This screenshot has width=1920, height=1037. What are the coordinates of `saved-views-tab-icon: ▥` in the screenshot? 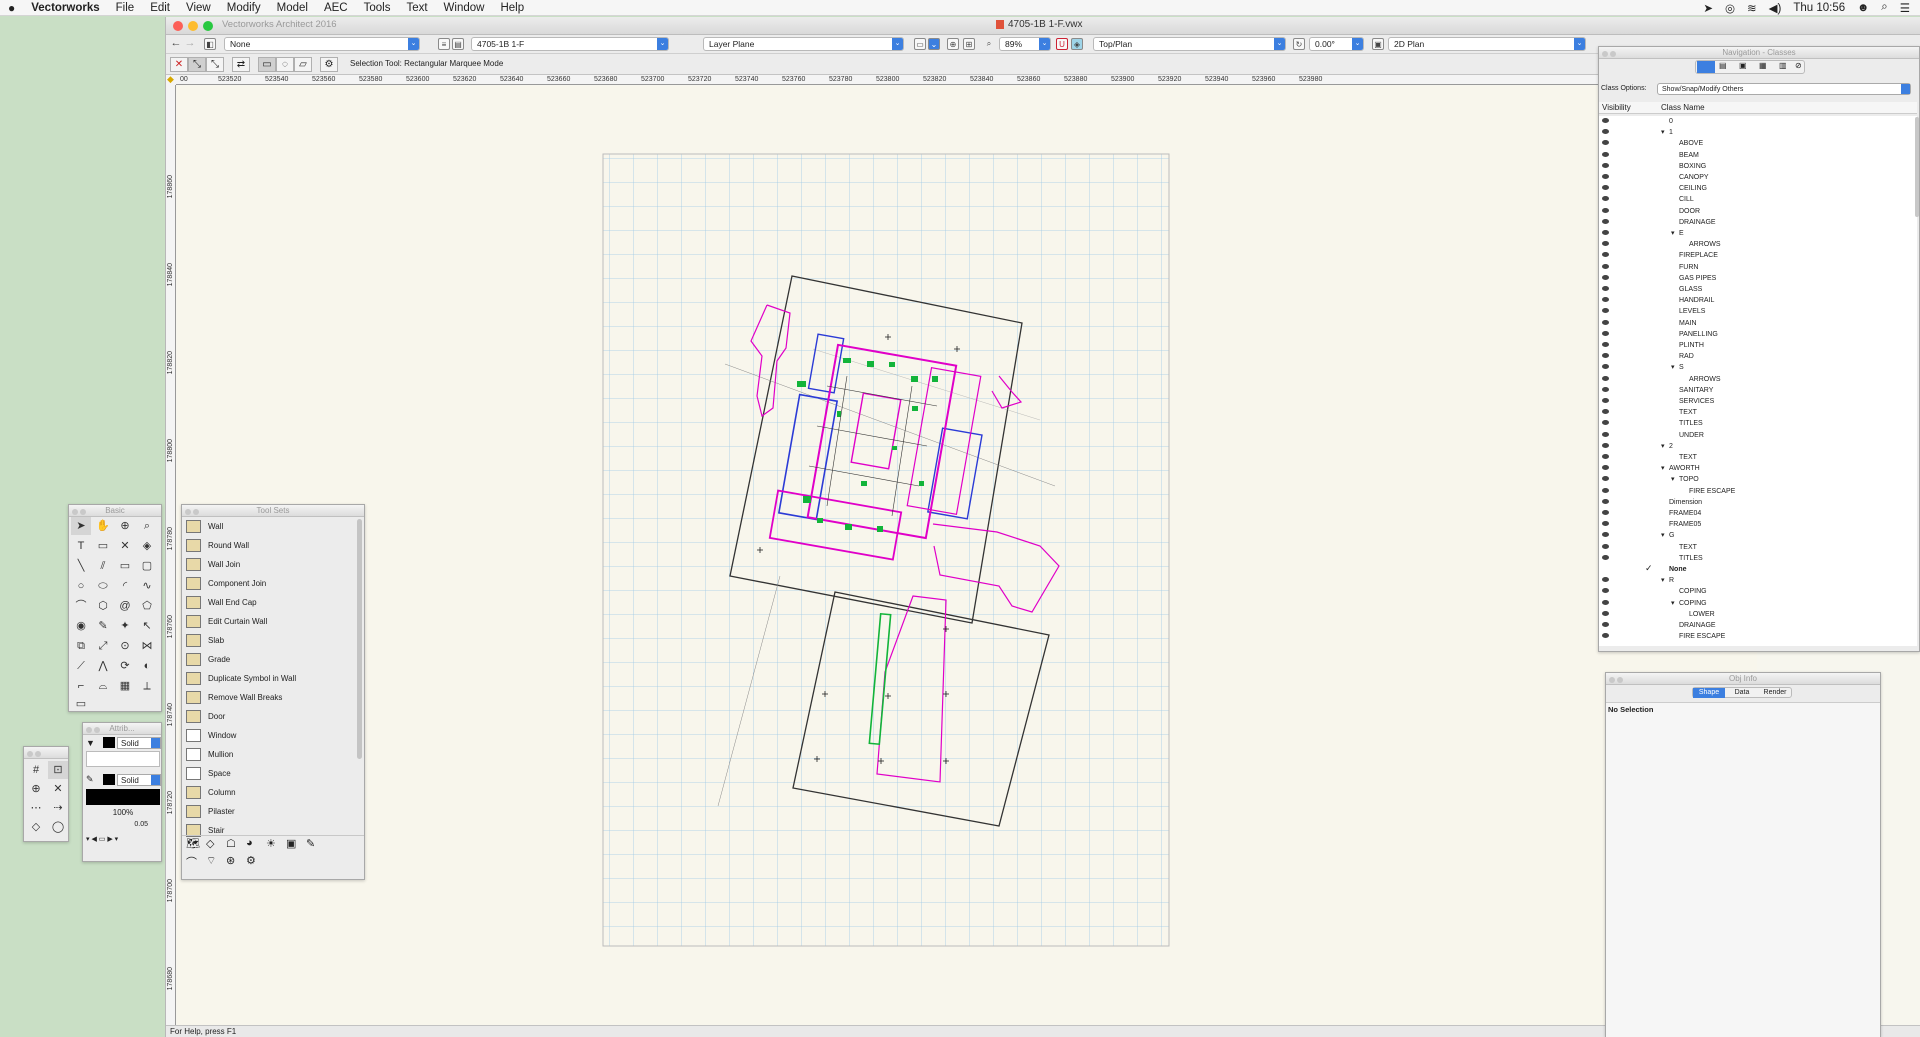 It's located at (1783, 65).